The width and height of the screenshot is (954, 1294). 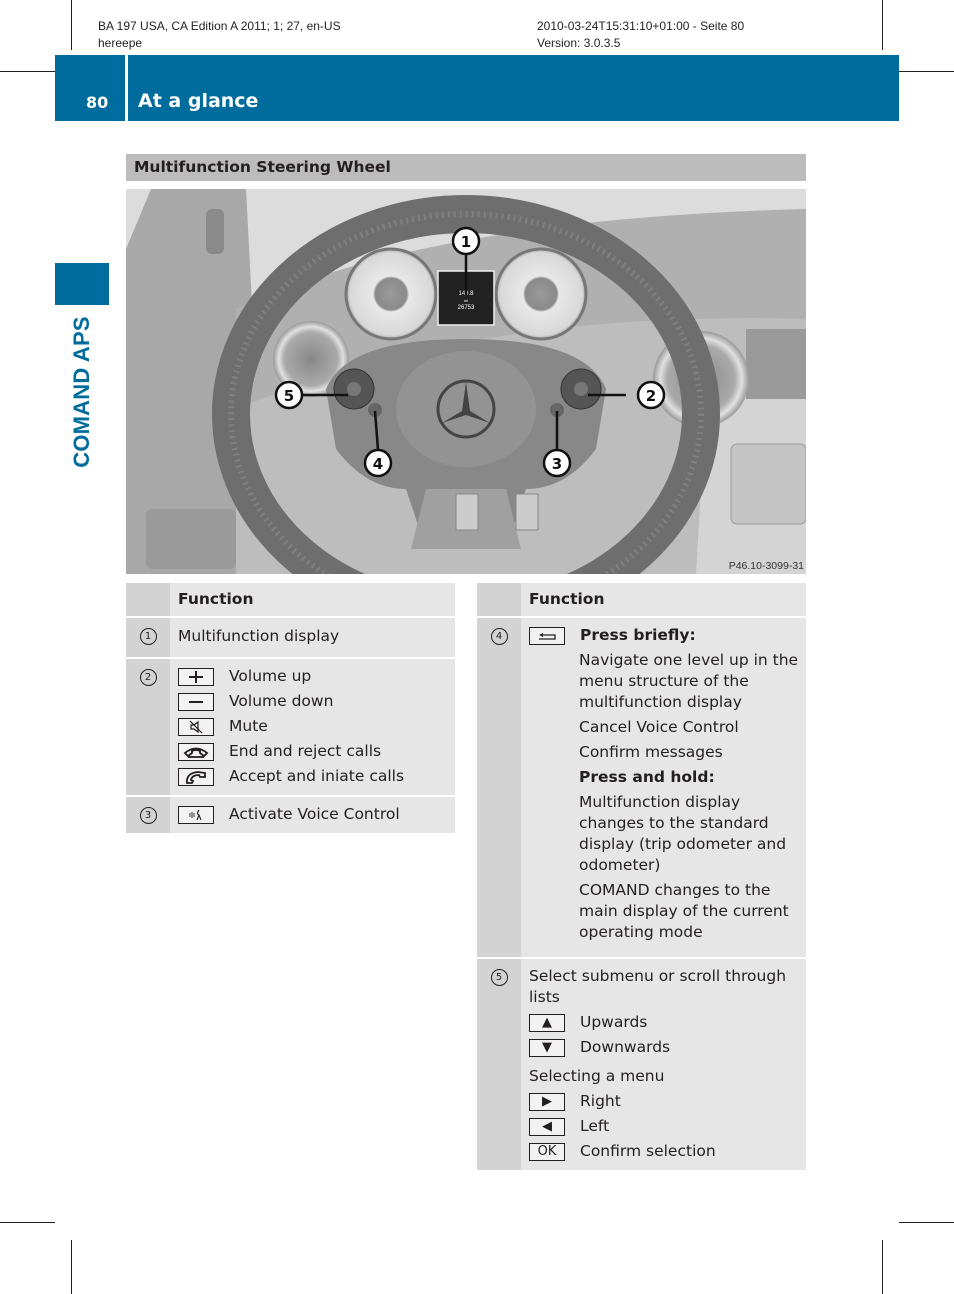 What do you see at coordinates (664, 1024) in the screenshot?
I see `list-item: ▲ Upwards` at bounding box center [664, 1024].